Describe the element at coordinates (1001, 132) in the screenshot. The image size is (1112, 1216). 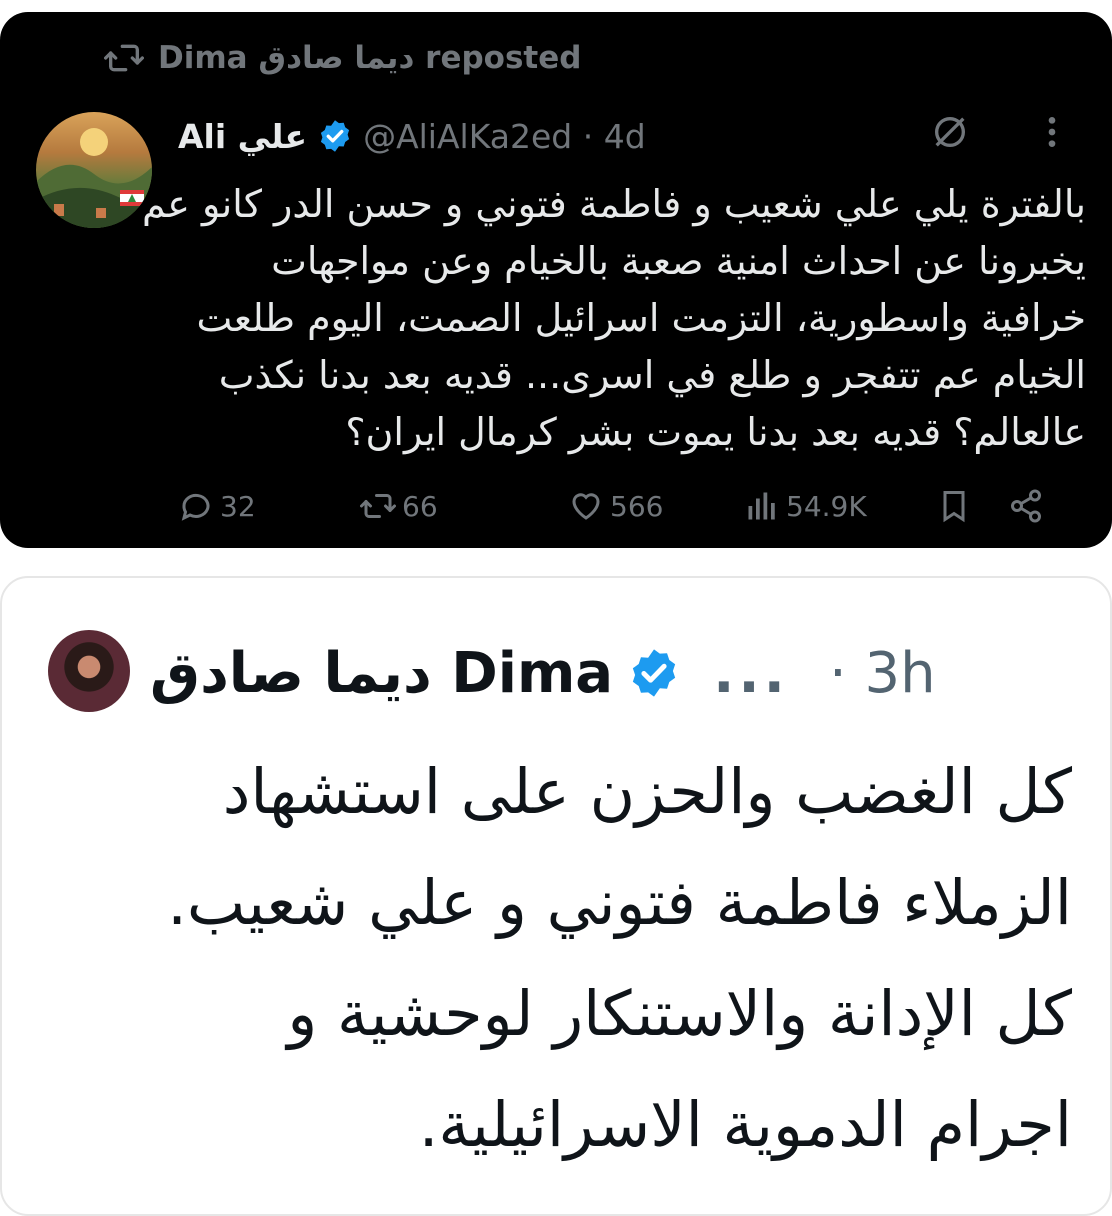
I see `ali-header-icons` at that location.